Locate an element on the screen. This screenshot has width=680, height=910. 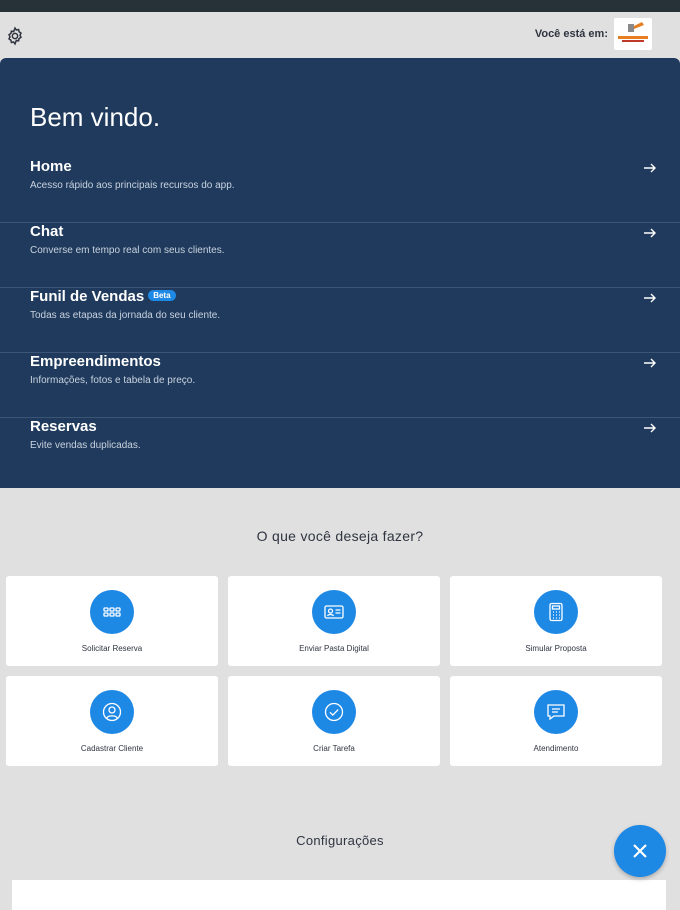
action-label: Solicitar Reserva is located at coordinates (112, 648).